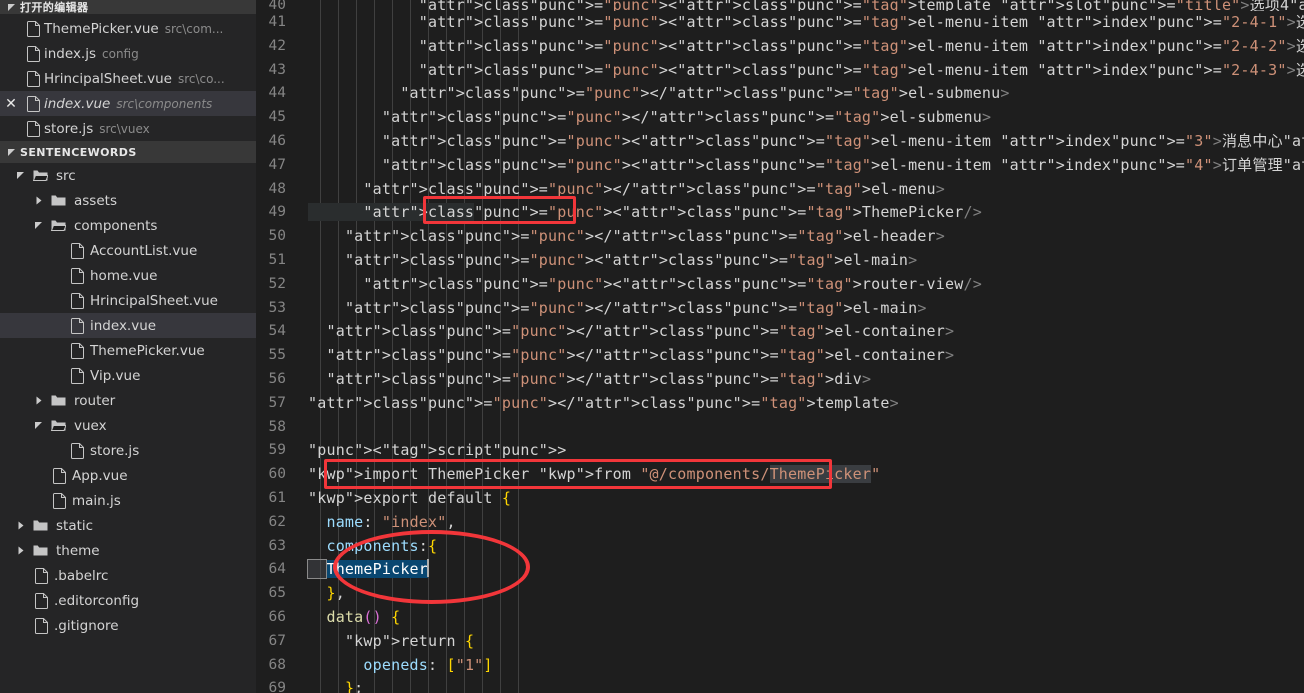  I want to click on tree-folder-static: static, so click(128, 525).